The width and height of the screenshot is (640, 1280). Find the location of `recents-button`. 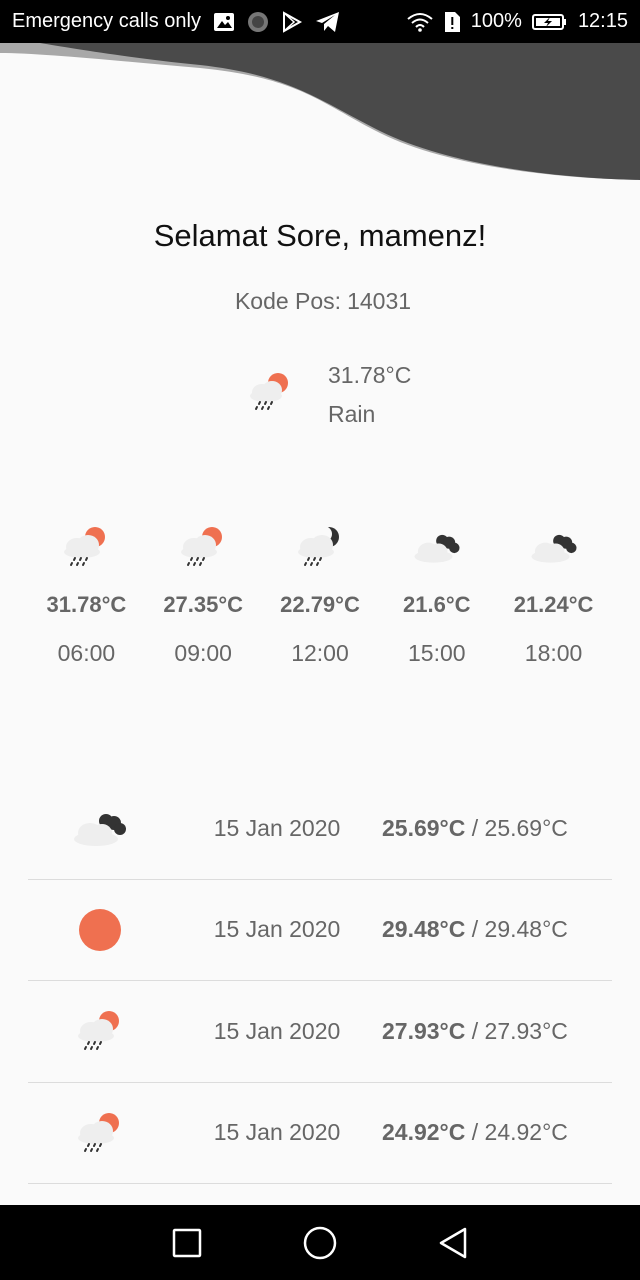

recents-button is located at coordinates (187, 1243).